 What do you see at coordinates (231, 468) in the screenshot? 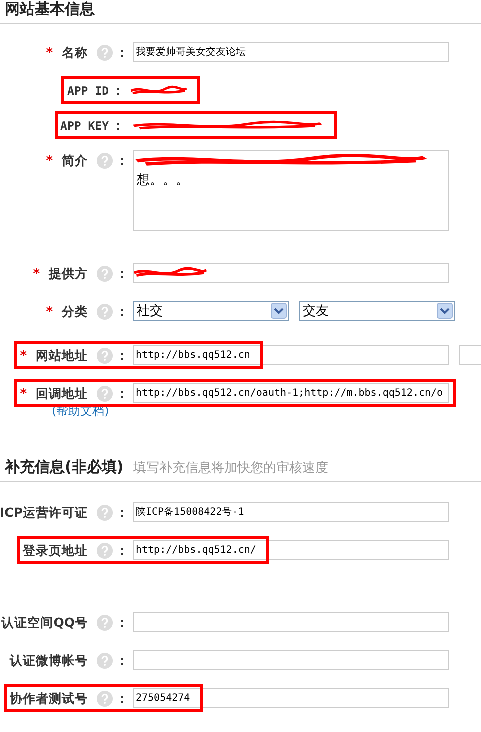
I see `section-hint: 填写补充信息将加快您的审核速度` at bounding box center [231, 468].